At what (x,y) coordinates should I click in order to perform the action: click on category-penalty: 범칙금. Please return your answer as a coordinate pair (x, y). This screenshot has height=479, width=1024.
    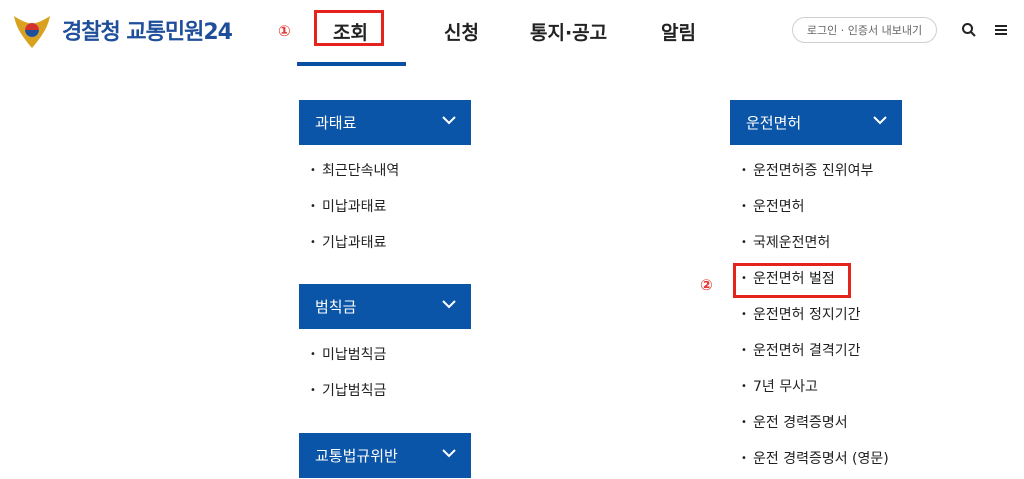
    Looking at the image, I should click on (385, 306).